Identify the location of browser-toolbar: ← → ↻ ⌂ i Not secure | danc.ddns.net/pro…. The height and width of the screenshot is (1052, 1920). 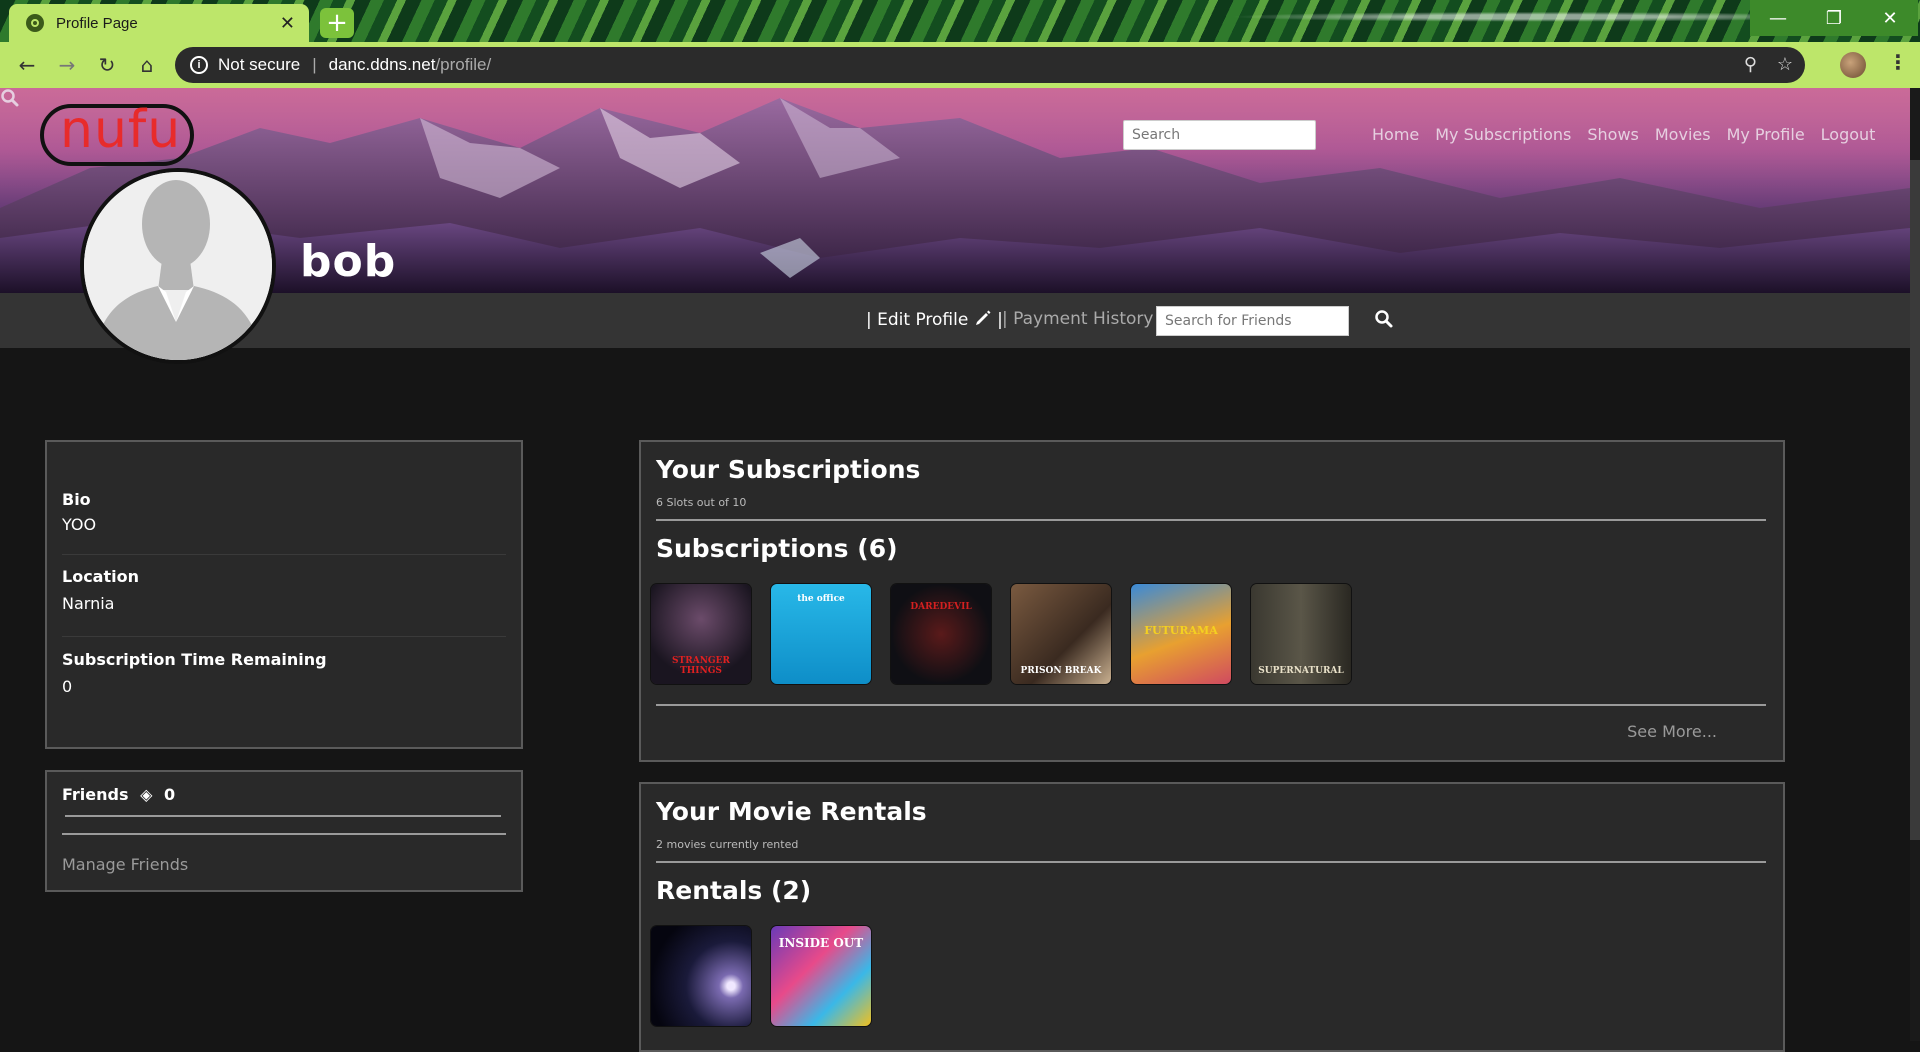
(960, 65).